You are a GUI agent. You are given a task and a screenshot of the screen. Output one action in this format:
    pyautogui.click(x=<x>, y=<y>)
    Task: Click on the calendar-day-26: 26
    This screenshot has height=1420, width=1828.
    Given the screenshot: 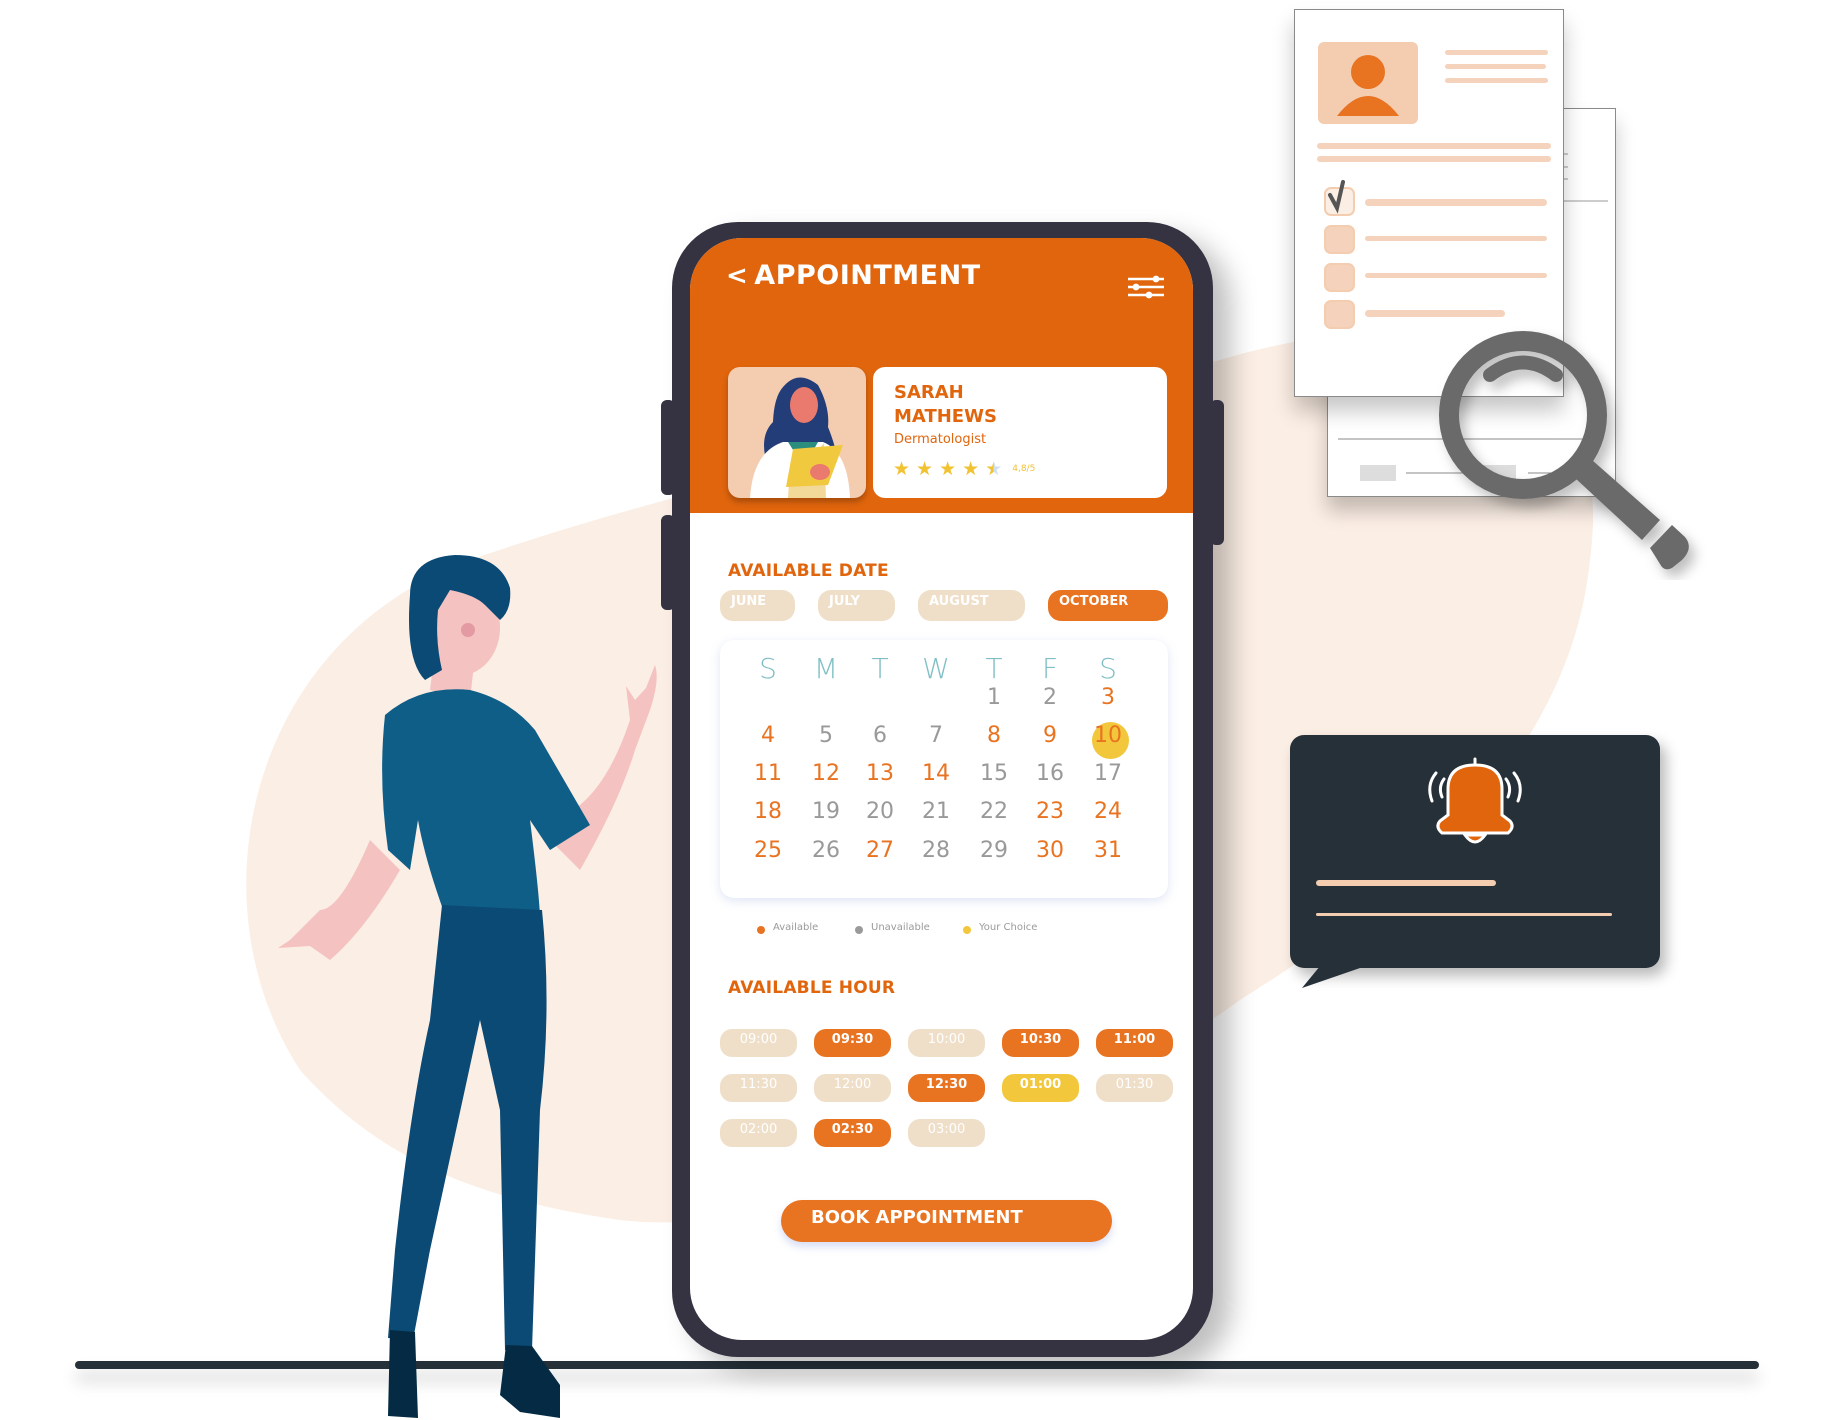 What is the action you would take?
    pyautogui.click(x=826, y=851)
    